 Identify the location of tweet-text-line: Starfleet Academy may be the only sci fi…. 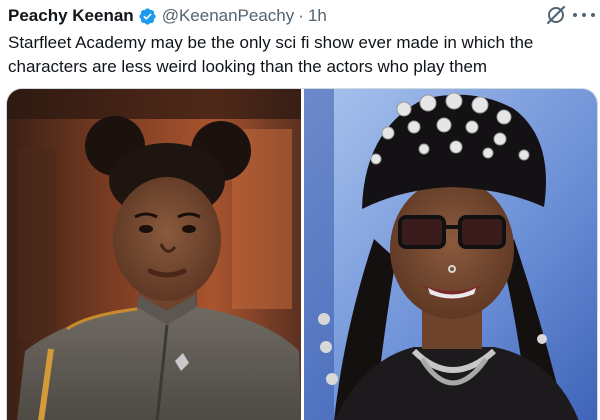
(271, 42).